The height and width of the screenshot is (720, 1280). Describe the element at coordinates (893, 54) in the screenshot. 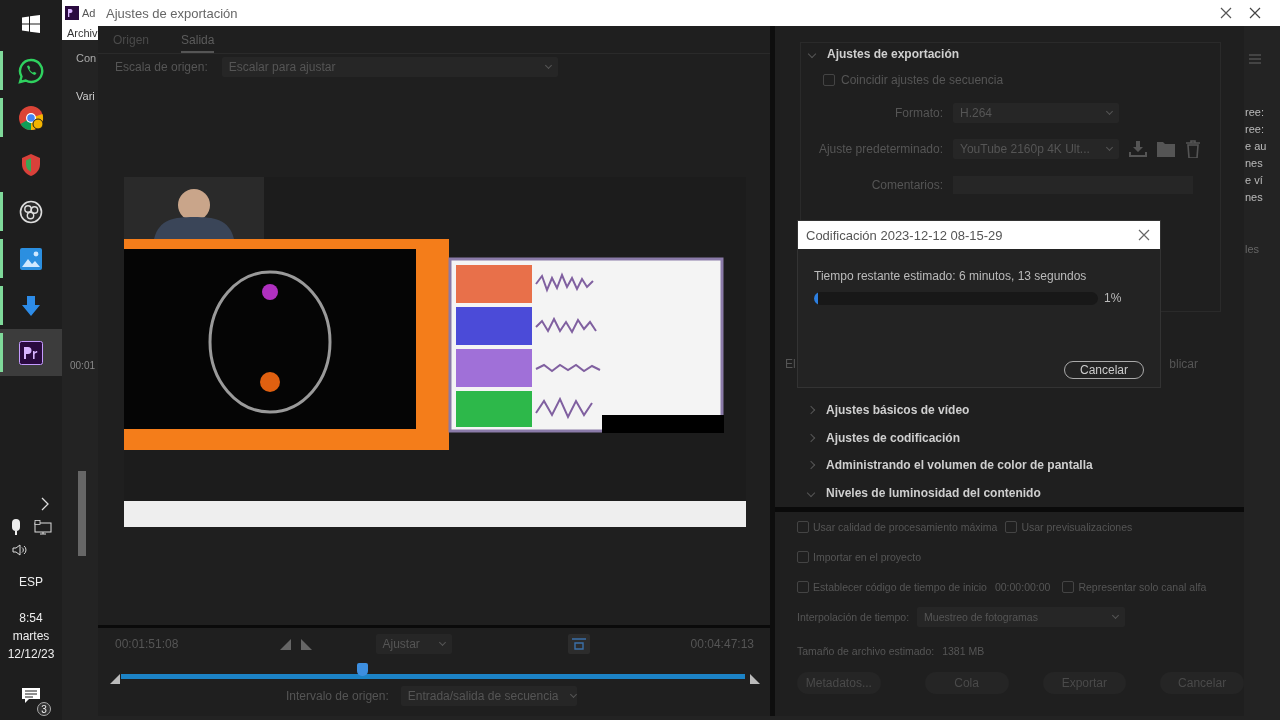

I see `section-title: Ajustes de exportación` at that location.